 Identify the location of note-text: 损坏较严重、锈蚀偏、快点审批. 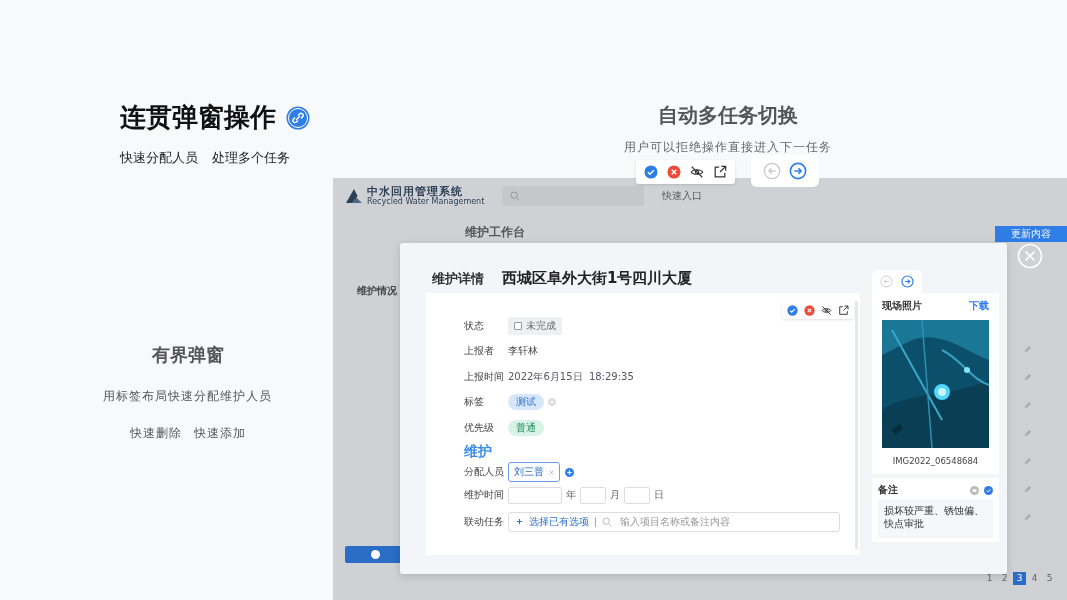
(935, 518).